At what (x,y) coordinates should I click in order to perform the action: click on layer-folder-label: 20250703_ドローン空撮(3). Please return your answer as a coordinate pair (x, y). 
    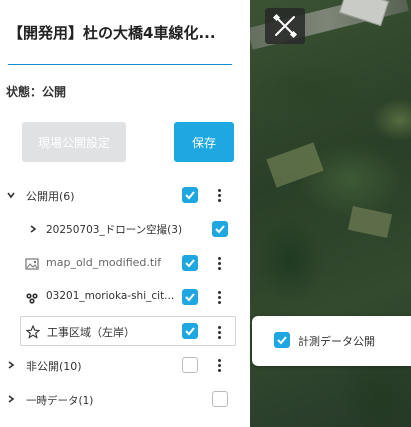
    Looking at the image, I should click on (114, 230).